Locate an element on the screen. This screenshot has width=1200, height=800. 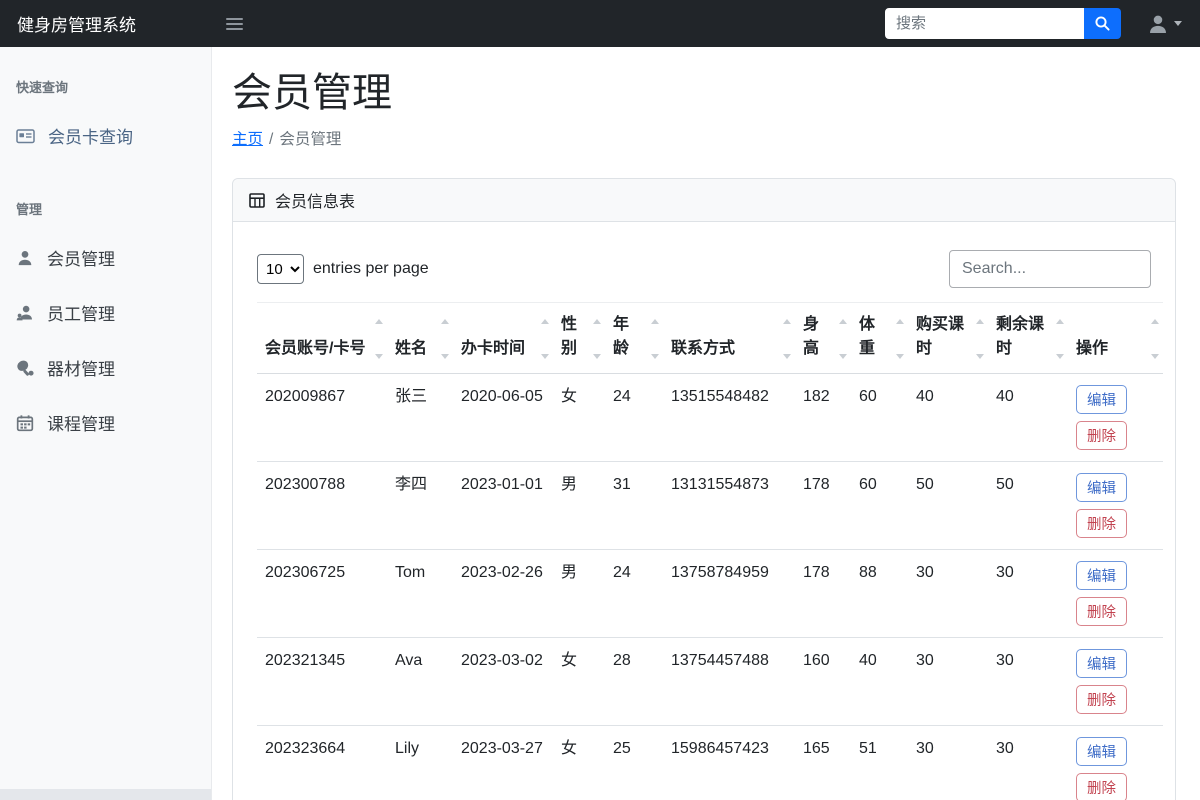
sidebar-item-member-management: 会员管理 is located at coordinates (105, 257).